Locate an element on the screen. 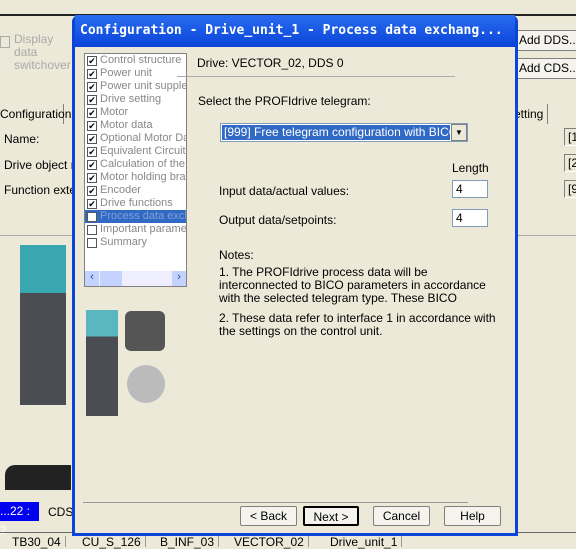 The height and width of the screenshot is (549, 576). step-label: Motor is located at coordinates (114, 112).